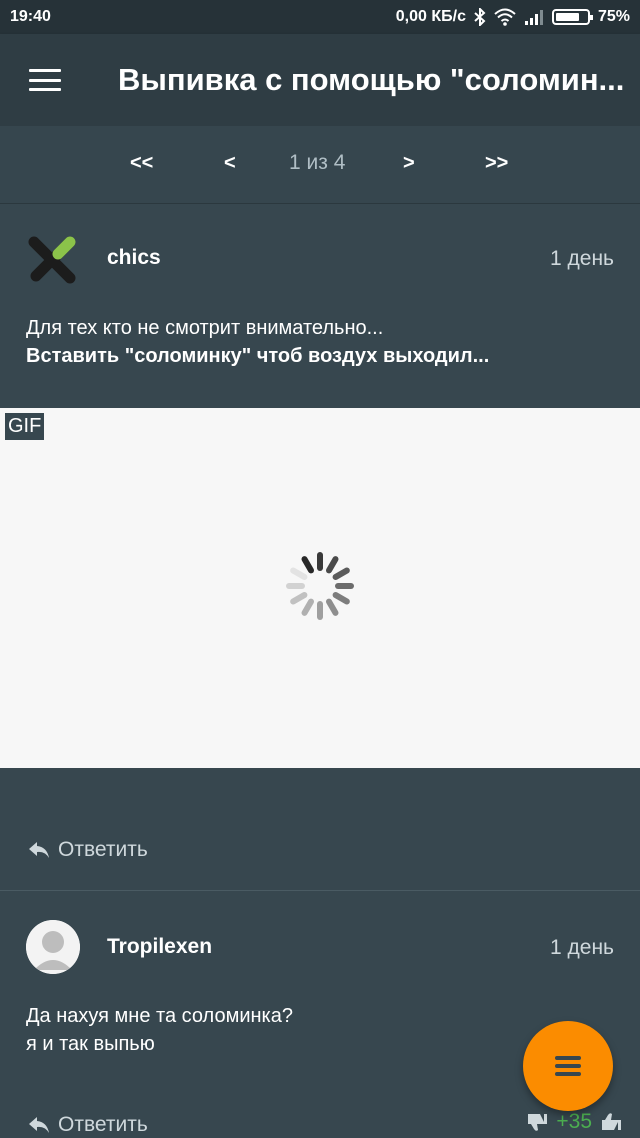 The image size is (640, 1138). Describe the element at coordinates (534, 17) in the screenshot. I see `signal-icon` at that location.